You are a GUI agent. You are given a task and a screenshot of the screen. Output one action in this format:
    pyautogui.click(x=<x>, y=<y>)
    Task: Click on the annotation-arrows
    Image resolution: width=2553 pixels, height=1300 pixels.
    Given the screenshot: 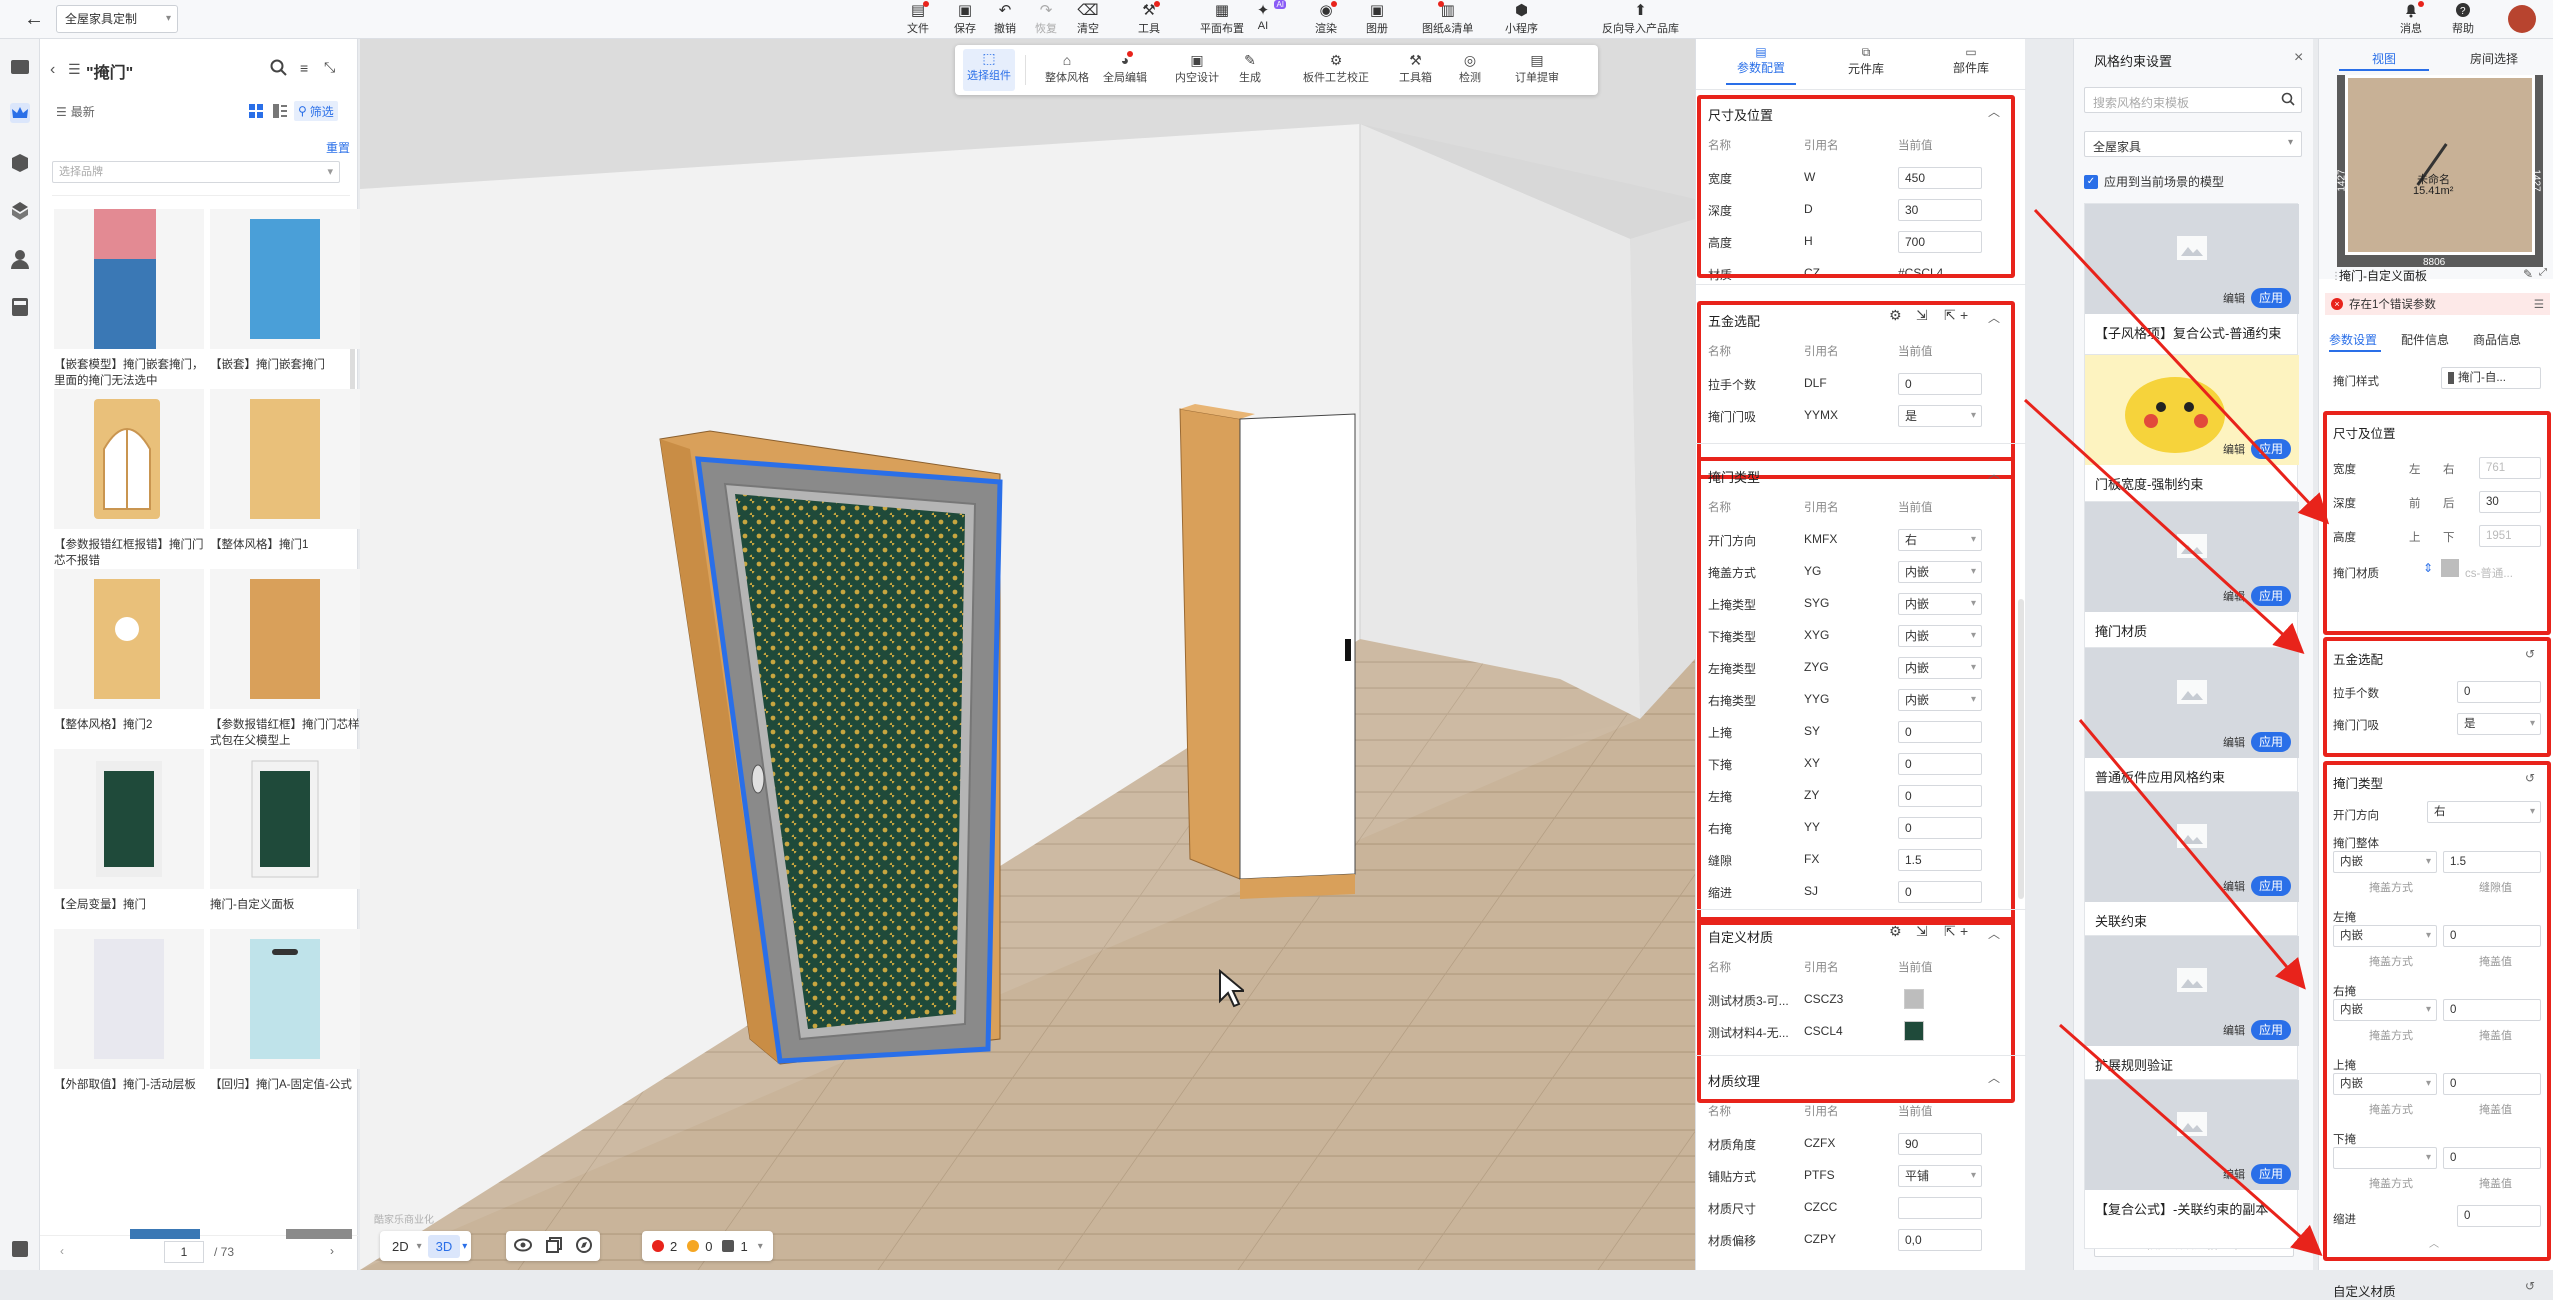 What is the action you would take?
    pyautogui.click(x=2176, y=732)
    